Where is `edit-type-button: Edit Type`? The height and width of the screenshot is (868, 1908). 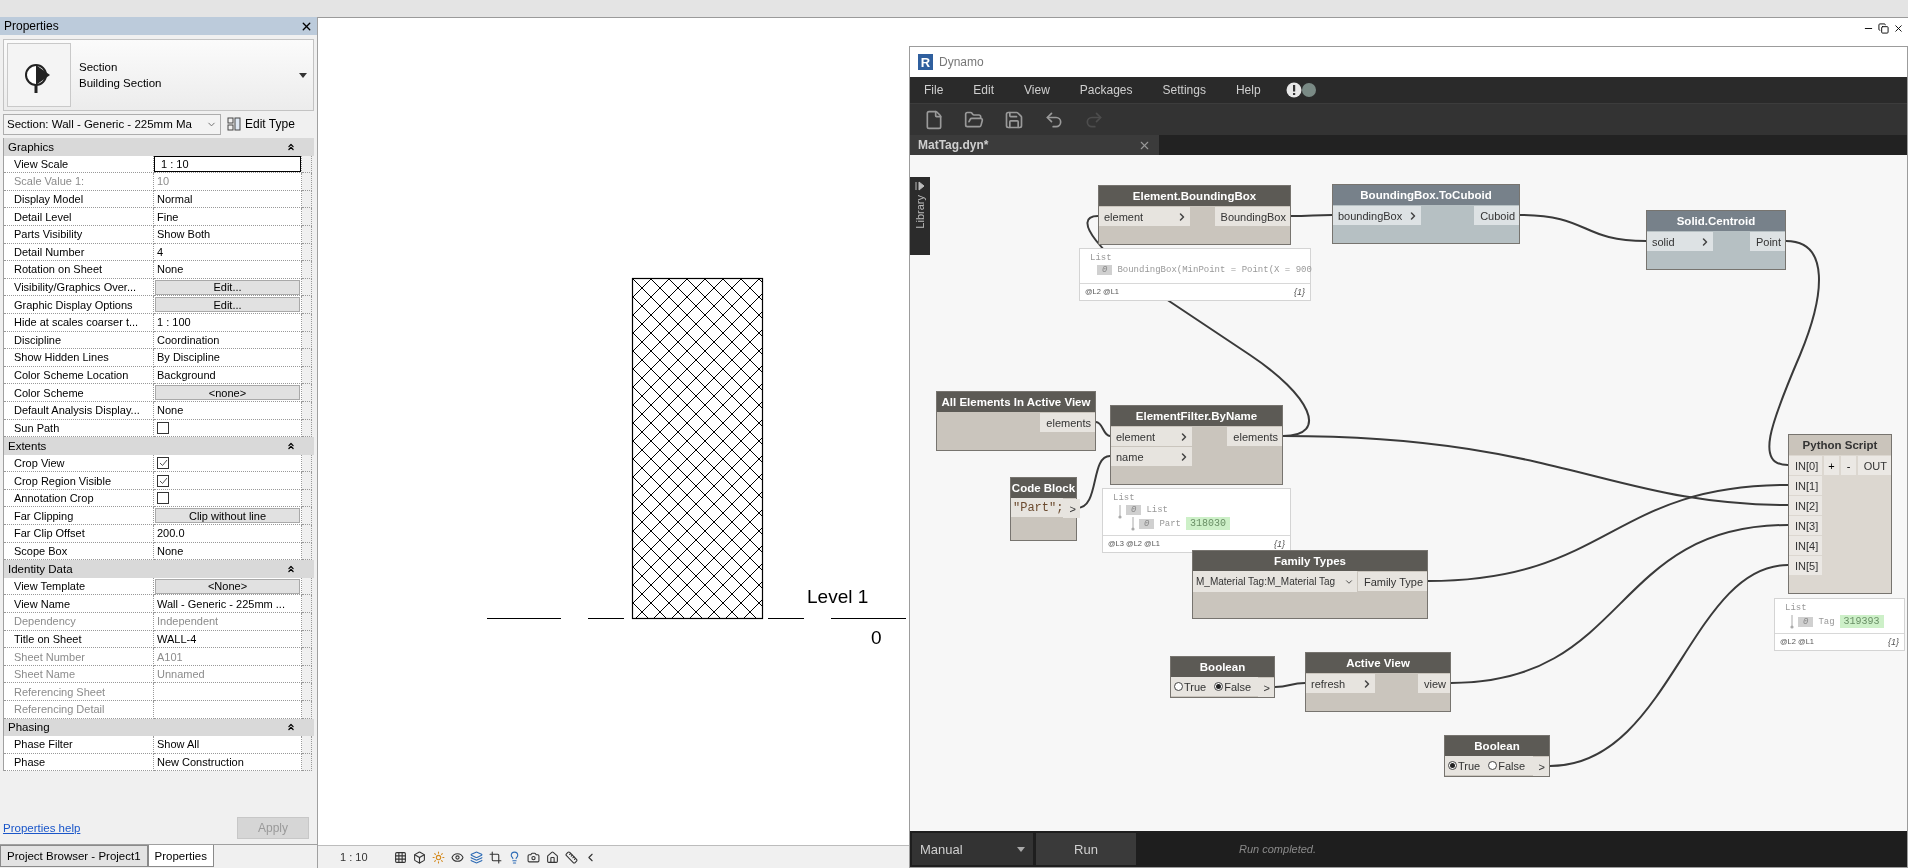 edit-type-button: Edit Type is located at coordinates (261, 124).